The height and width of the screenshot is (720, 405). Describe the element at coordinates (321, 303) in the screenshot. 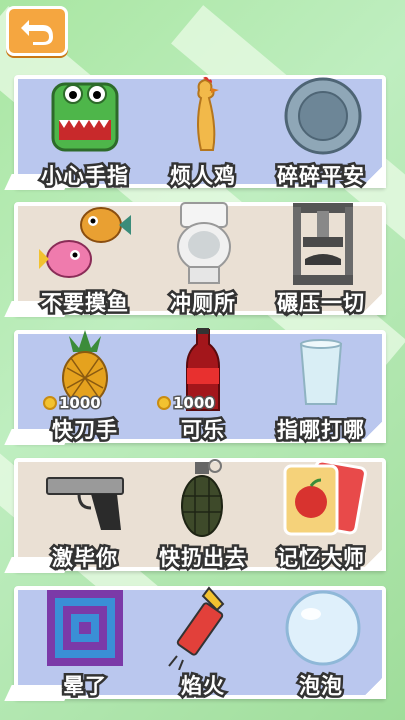

I see `game-label: 碾压一切` at that location.